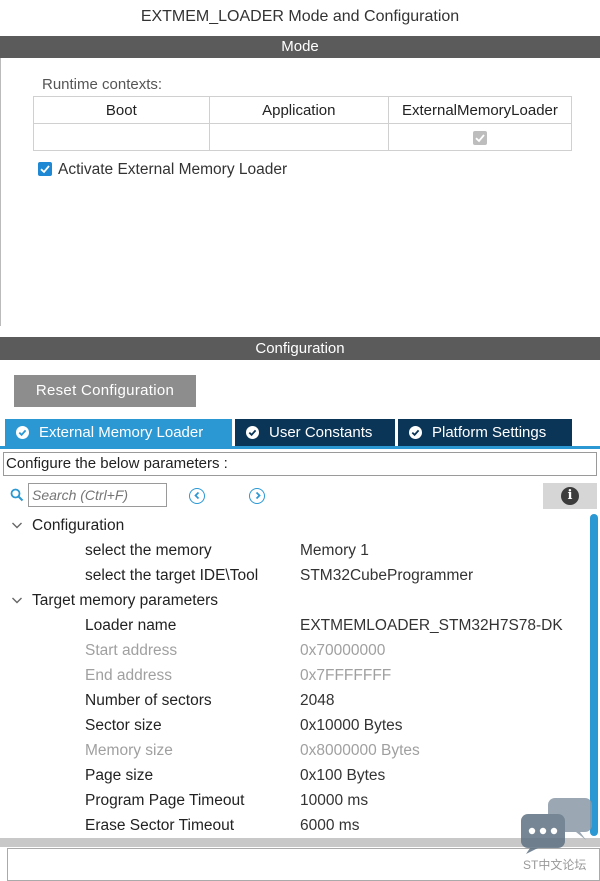 The width and height of the screenshot is (600, 881). What do you see at coordinates (294, 825) in the screenshot?
I see `param-row: Erase Sector Timeout 6000 ms` at bounding box center [294, 825].